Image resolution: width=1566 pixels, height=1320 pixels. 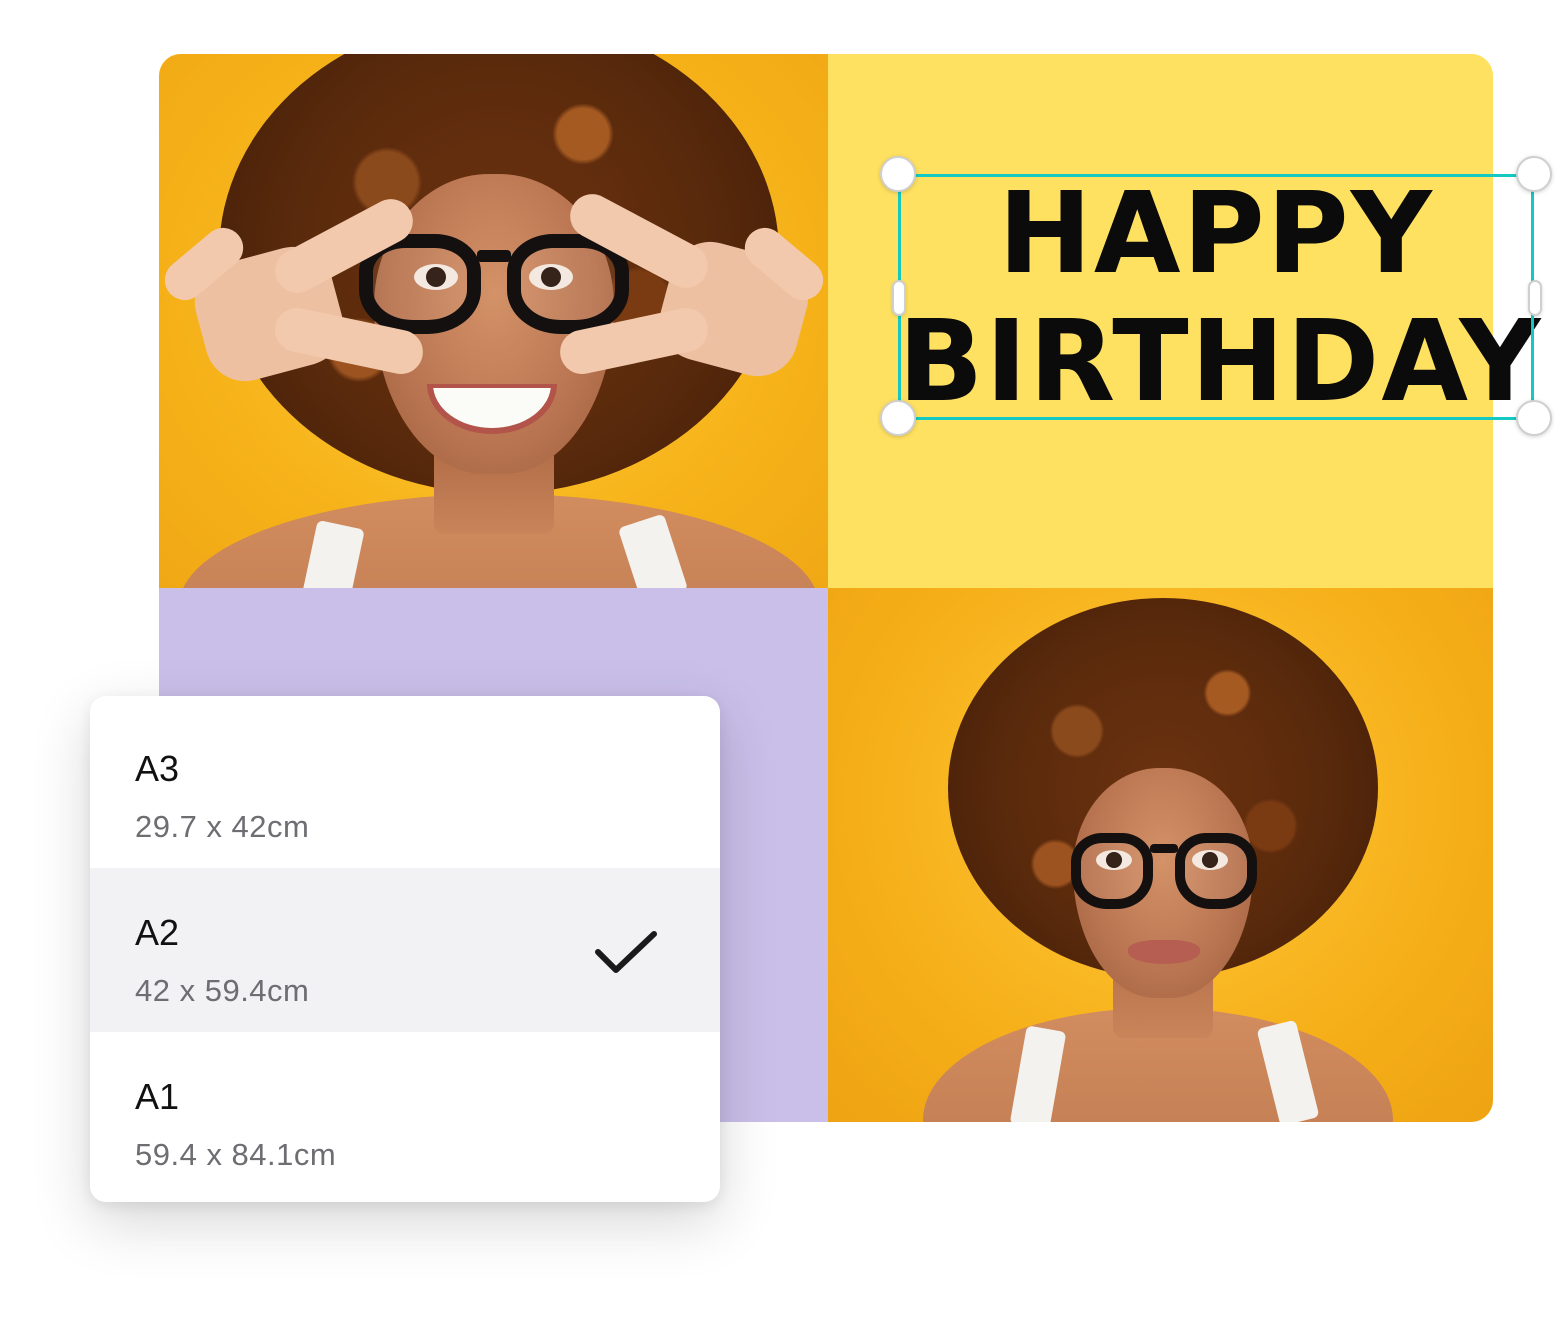 I want to click on size-option-name: A2, so click(x=157, y=932).